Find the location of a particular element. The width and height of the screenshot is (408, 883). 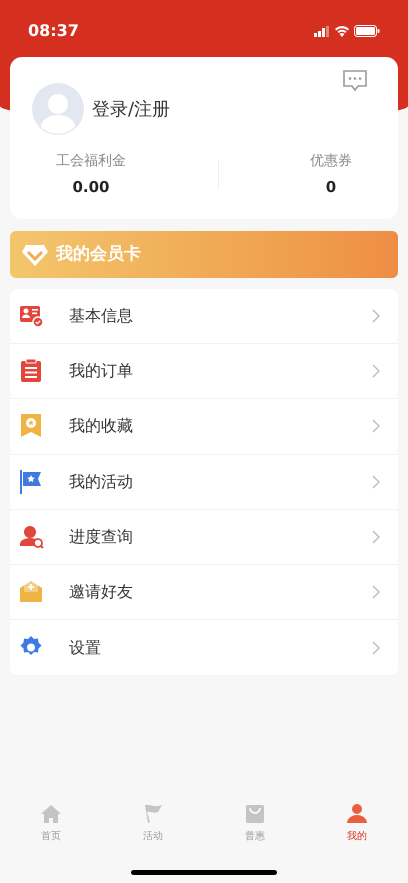

home-icon is located at coordinates (51, 814).